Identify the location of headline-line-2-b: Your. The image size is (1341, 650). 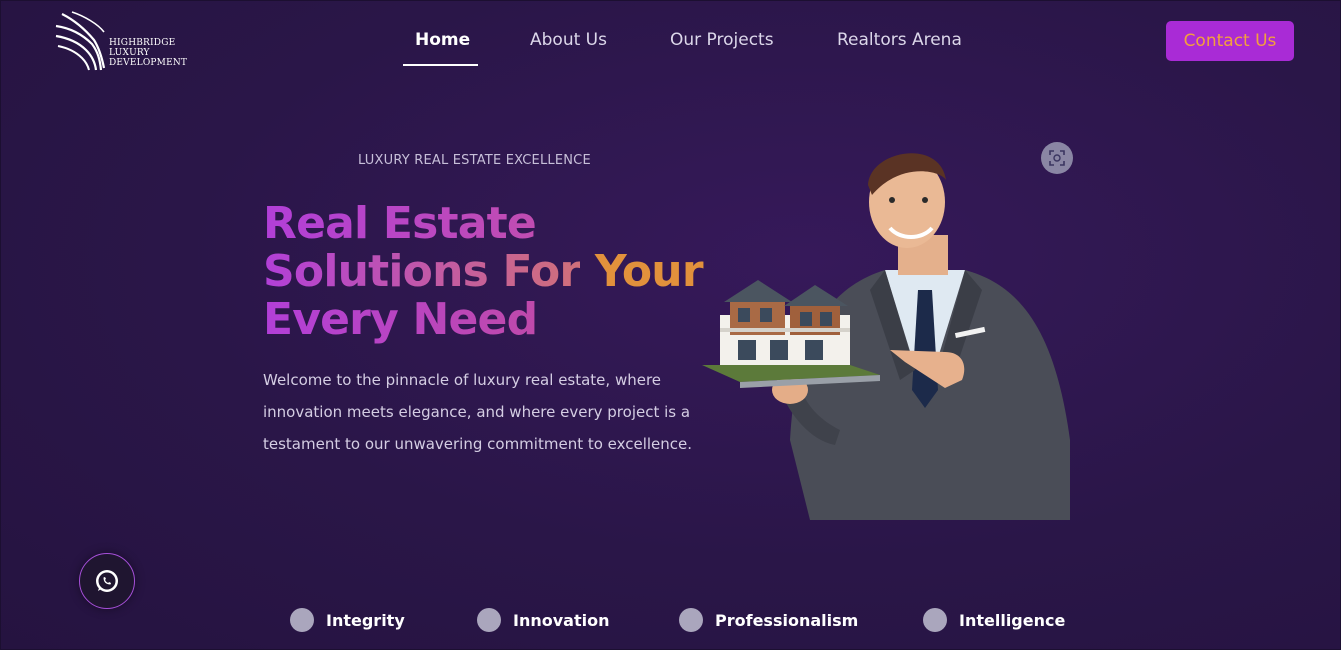
(649, 271).